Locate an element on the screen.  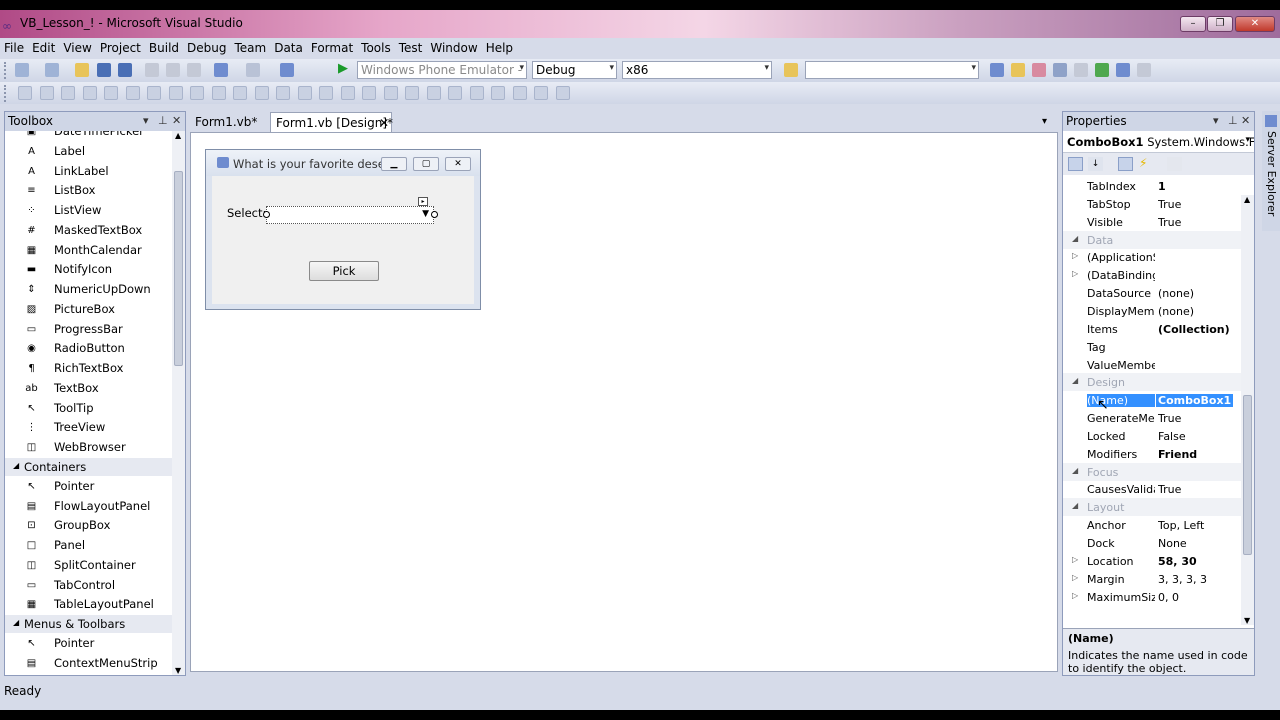
property-row-displaymemb: DisplayMemb (none) is located at coordinates (1152, 311).